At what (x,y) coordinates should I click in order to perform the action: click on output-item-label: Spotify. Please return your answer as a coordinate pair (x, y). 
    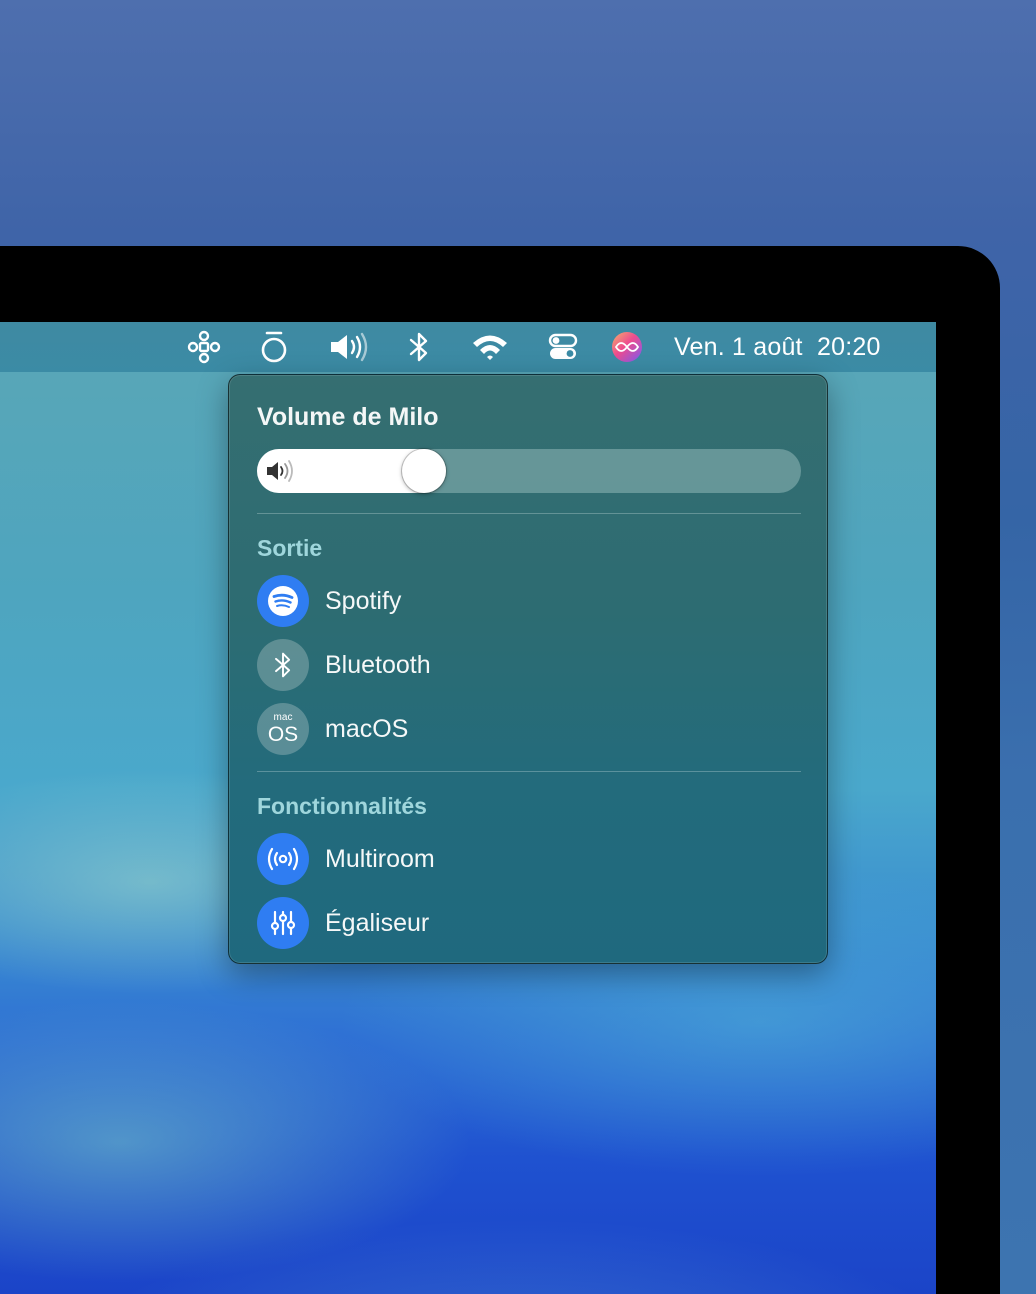
    Looking at the image, I should click on (363, 600).